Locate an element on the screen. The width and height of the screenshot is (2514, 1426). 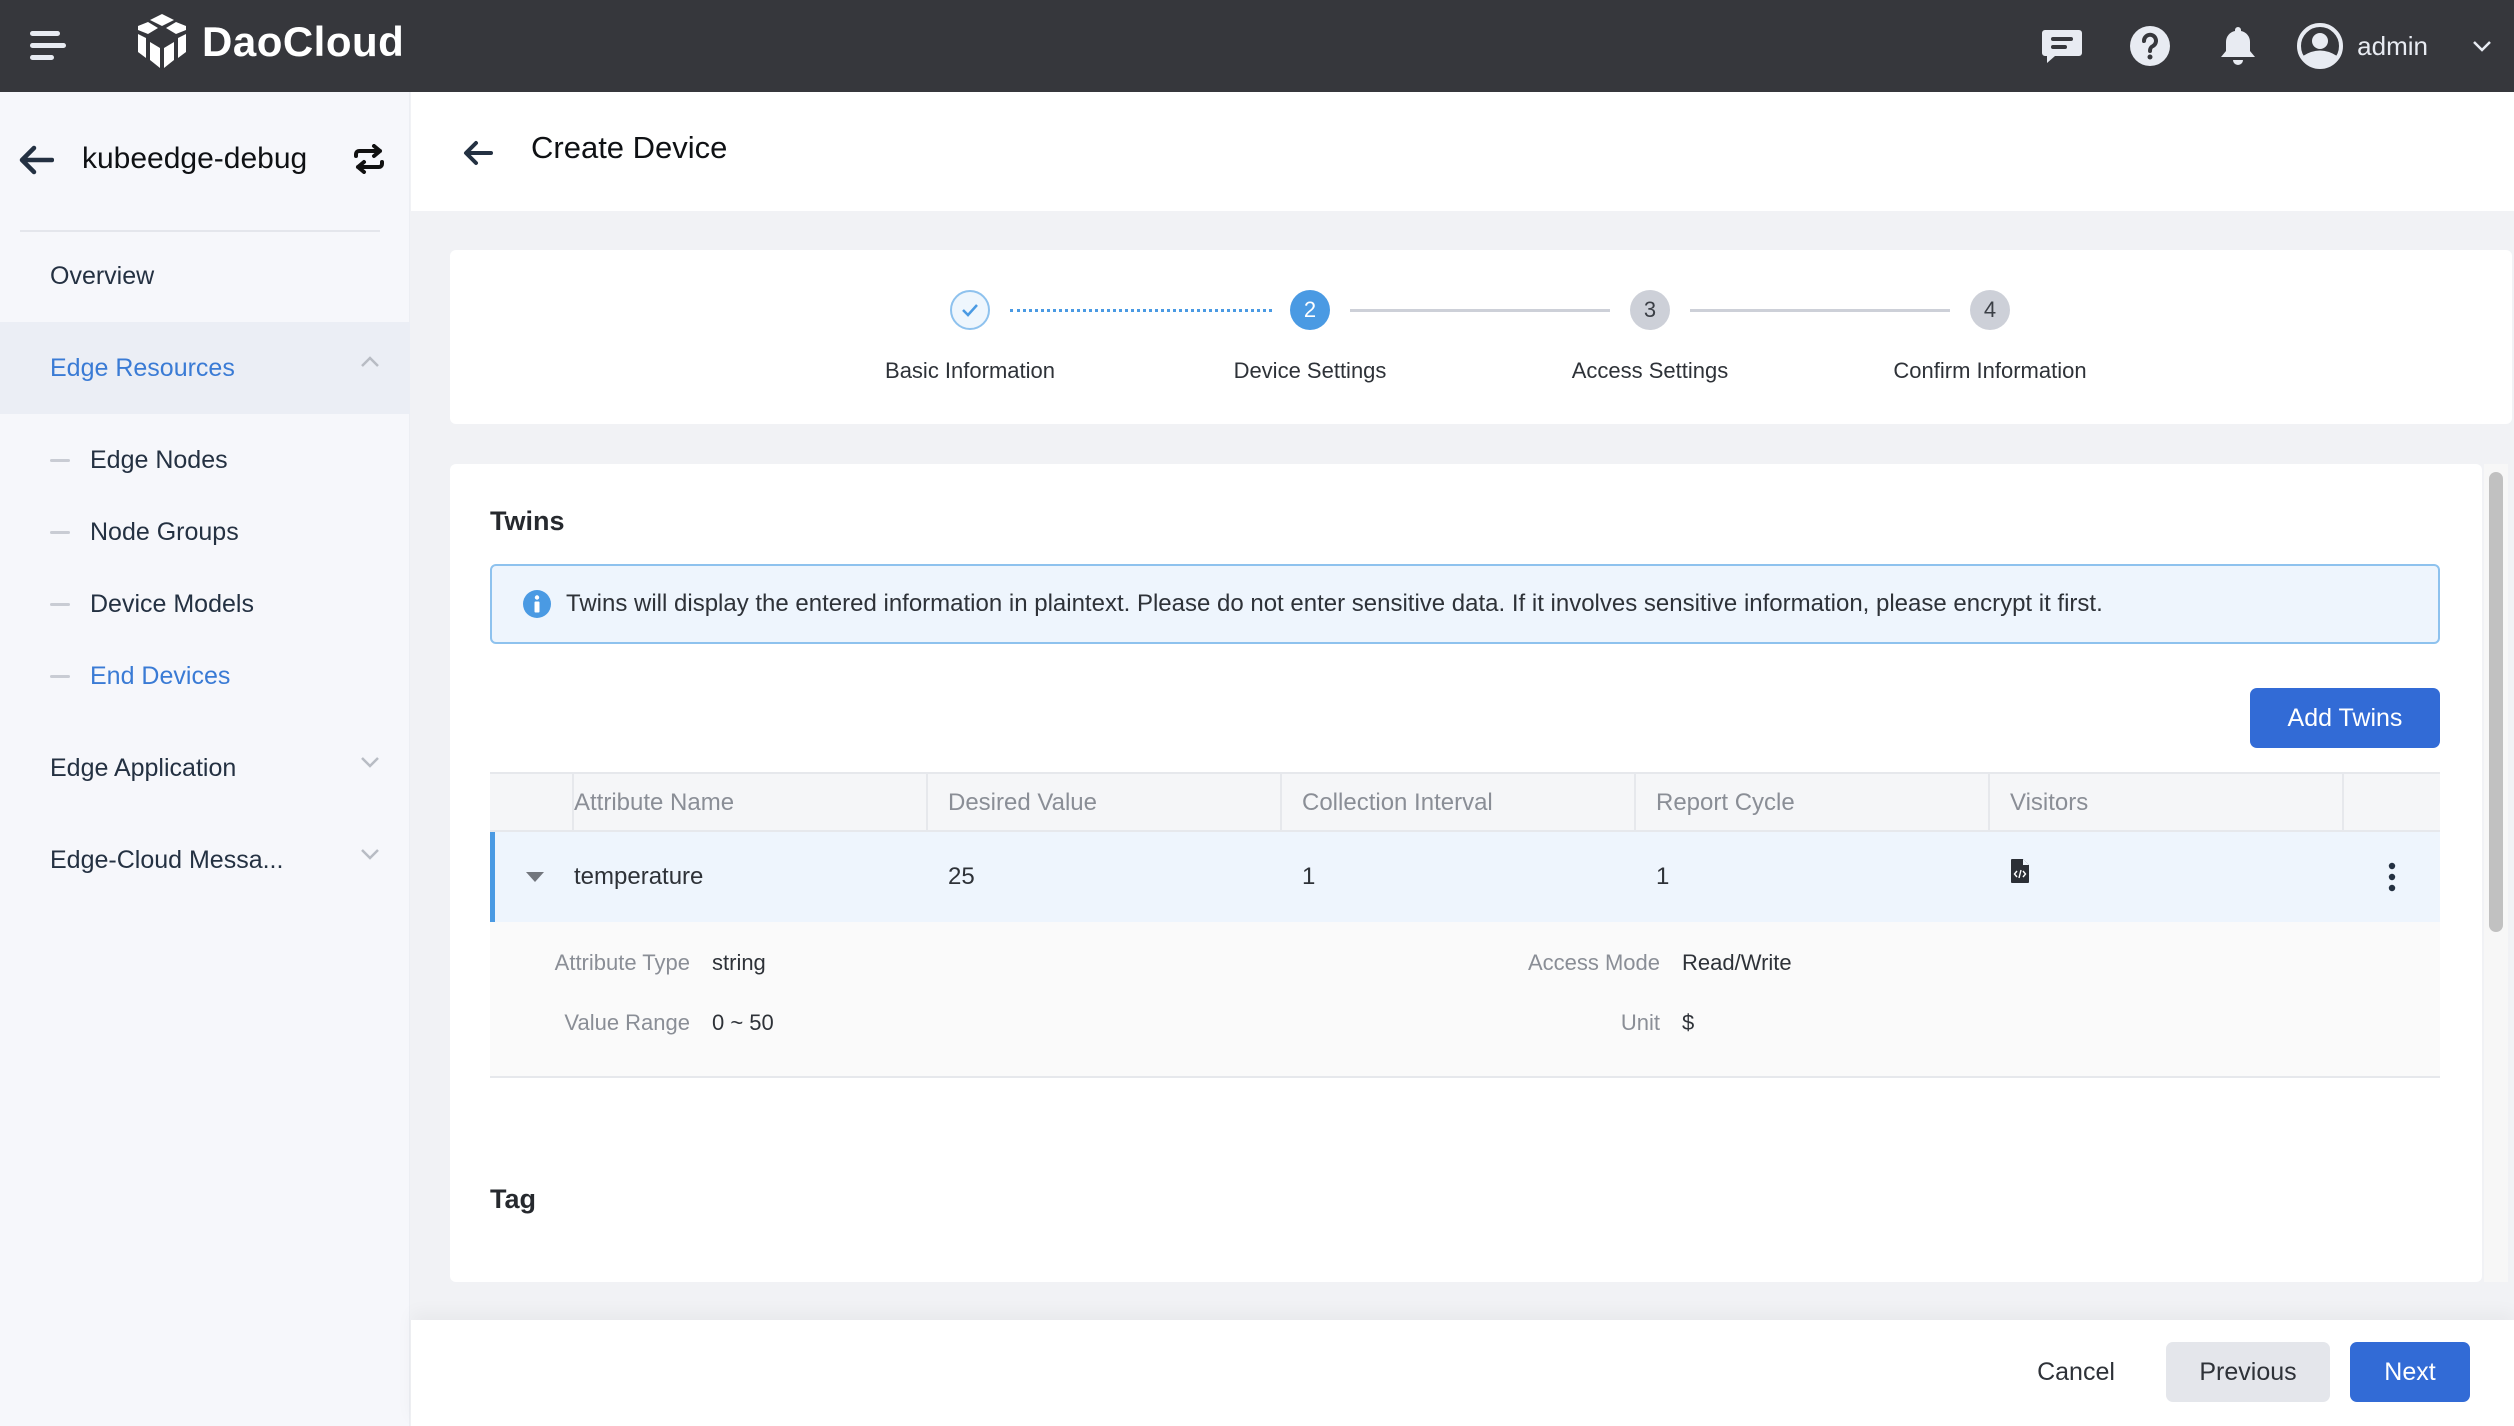
sidebar-item-end-devices: End Devices is located at coordinates (205, 676).